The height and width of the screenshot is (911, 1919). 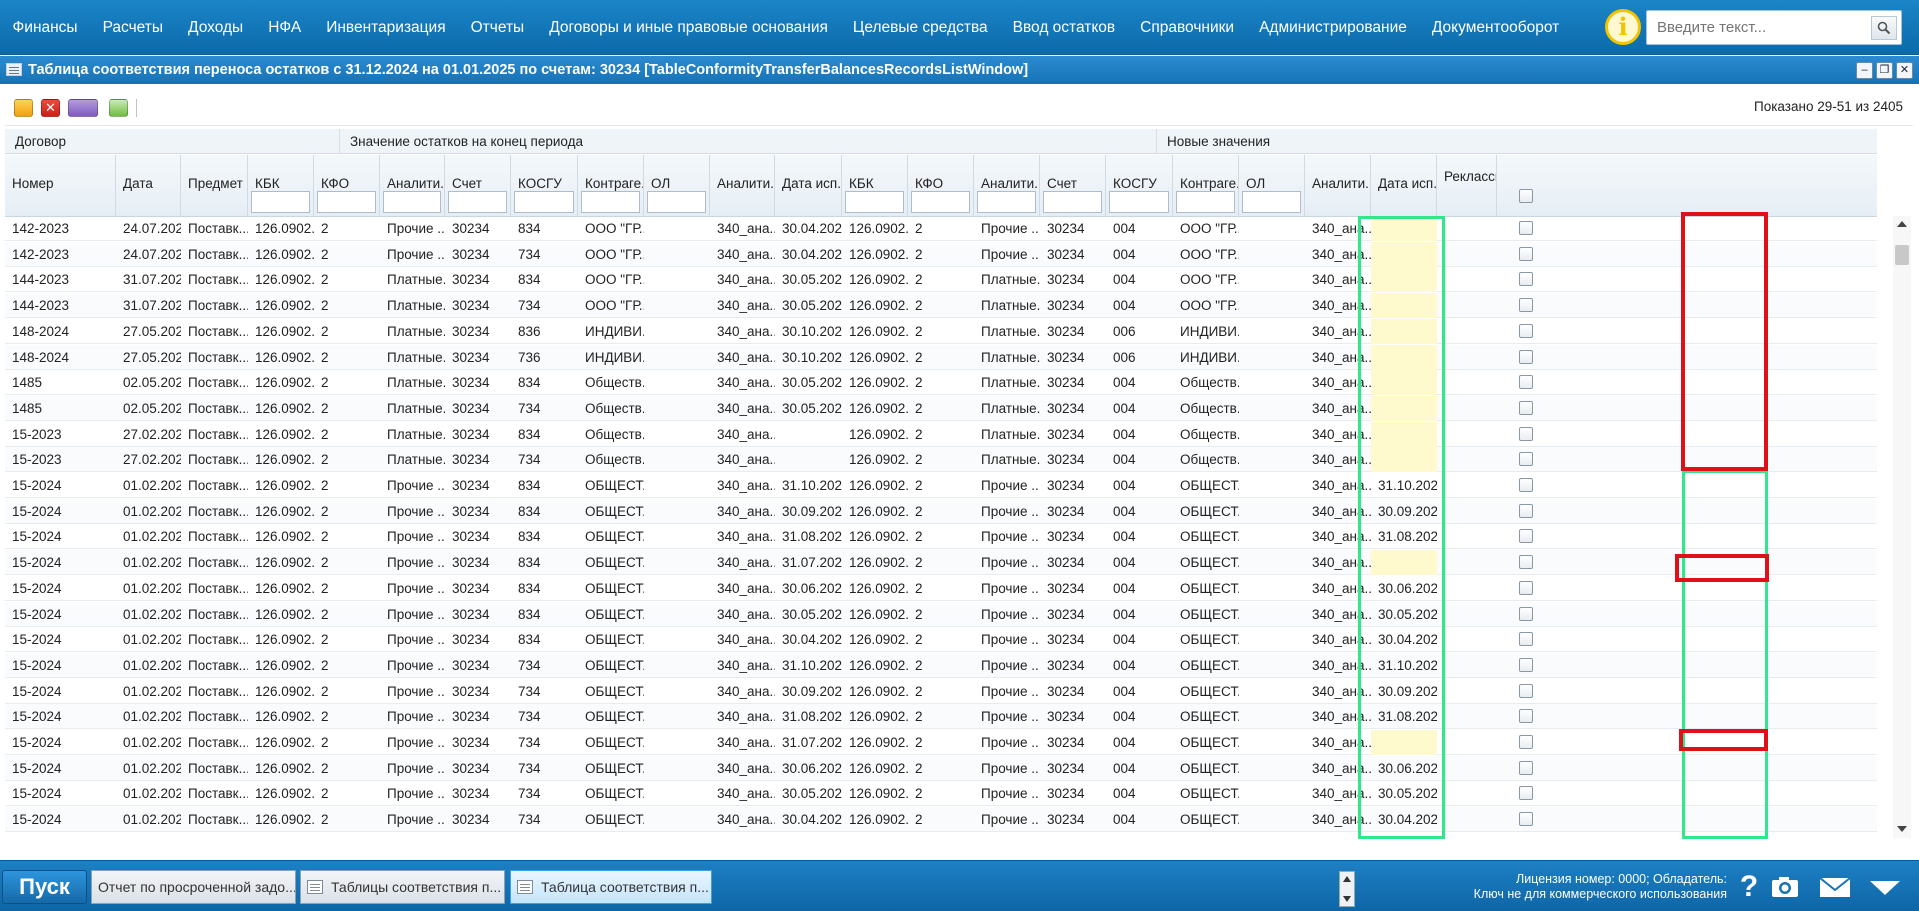 I want to click on table-cell: 30.04.2024, so click(x=1404, y=819).